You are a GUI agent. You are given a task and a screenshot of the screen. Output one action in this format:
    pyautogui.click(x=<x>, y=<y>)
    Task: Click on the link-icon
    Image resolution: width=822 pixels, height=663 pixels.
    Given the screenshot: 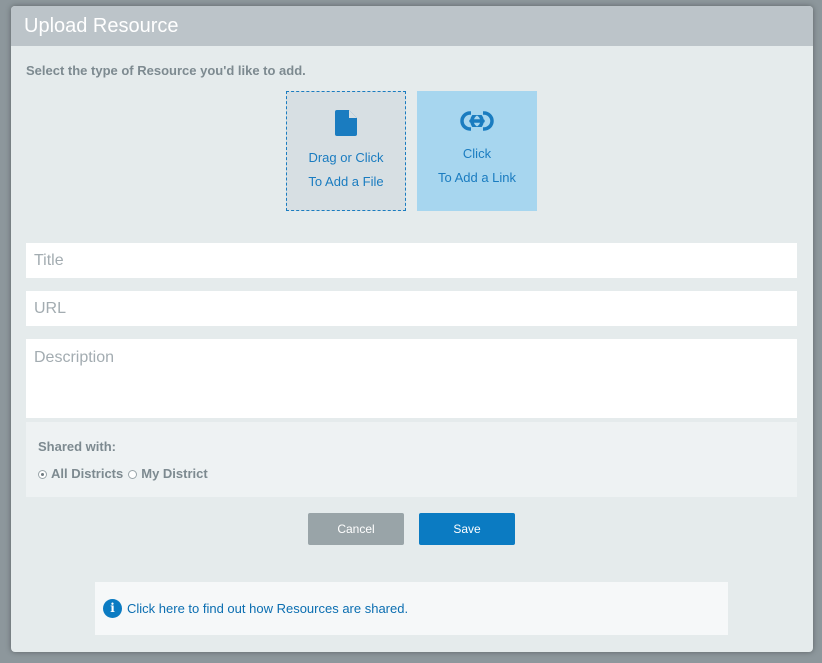 What is the action you would take?
    pyautogui.click(x=477, y=121)
    